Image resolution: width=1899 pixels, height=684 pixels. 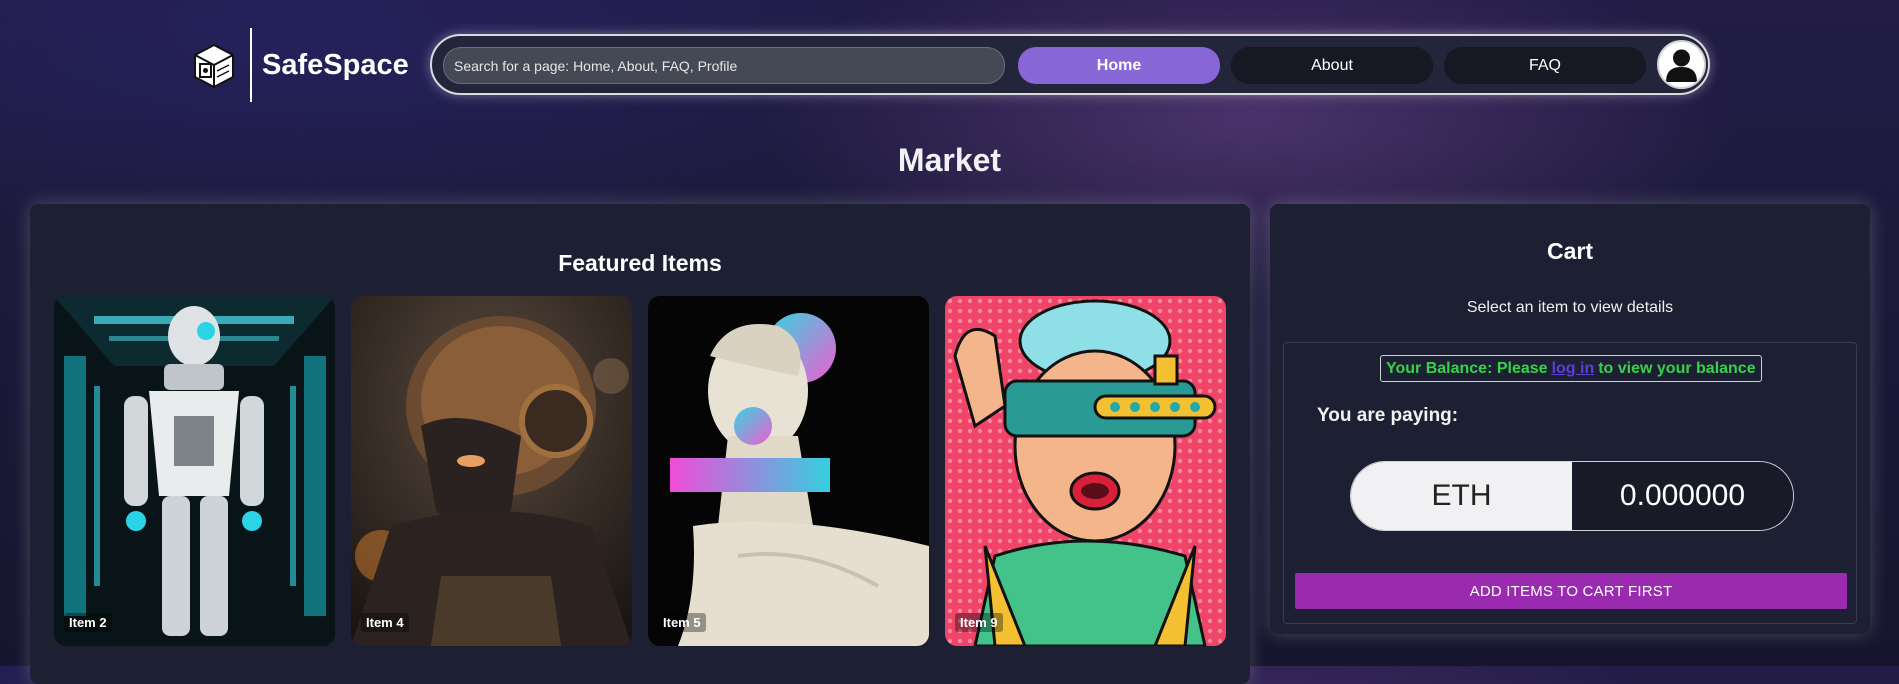 I want to click on search-input, so click(x=724, y=65).